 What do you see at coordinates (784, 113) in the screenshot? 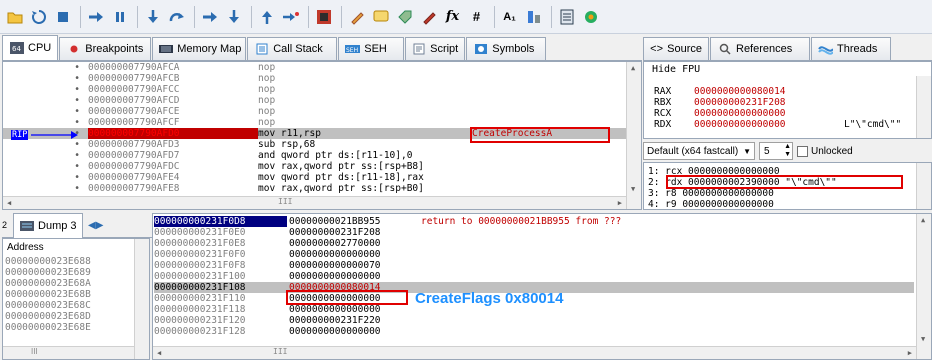
I see `register-row: RCX 0000000000000000` at bounding box center [784, 113].